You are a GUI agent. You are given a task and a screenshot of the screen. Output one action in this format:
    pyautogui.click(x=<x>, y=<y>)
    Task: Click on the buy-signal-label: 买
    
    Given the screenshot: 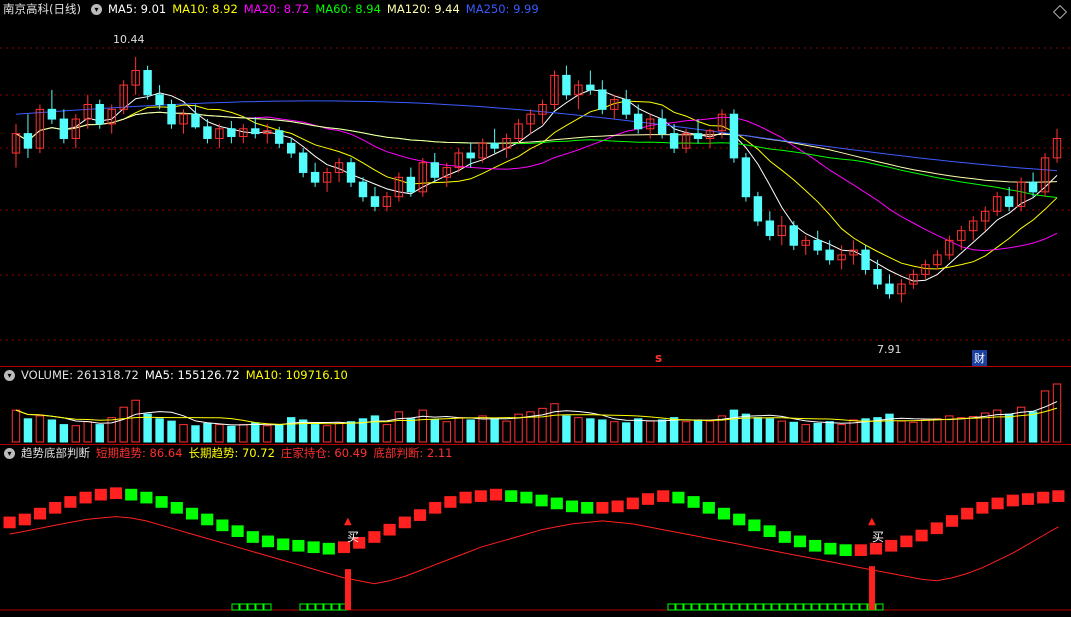 What is the action you would take?
    pyautogui.click(x=353, y=537)
    